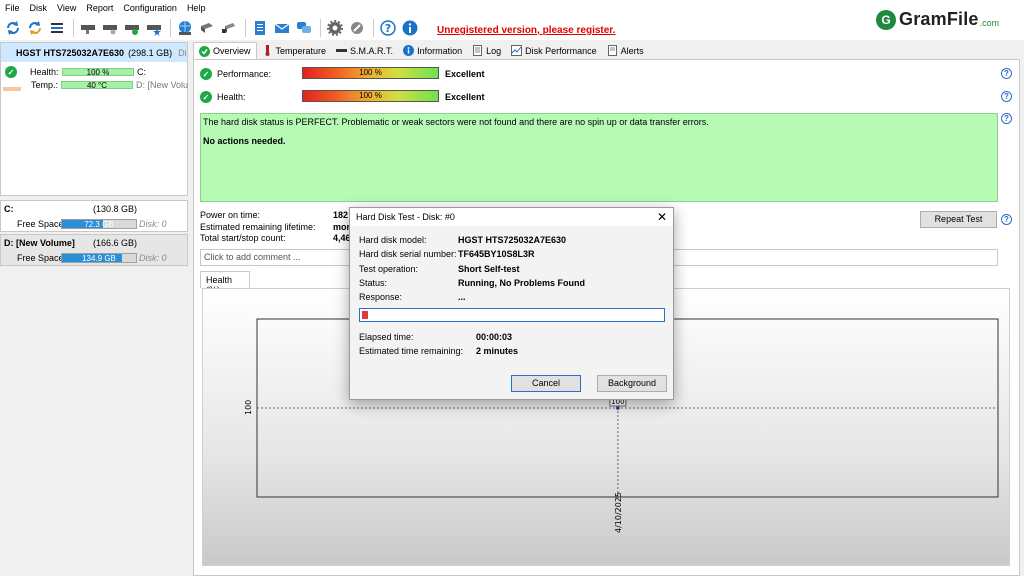 The width and height of the screenshot is (1024, 576). I want to click on tab-smart: S.M.A.R.T., so click(364, 50).